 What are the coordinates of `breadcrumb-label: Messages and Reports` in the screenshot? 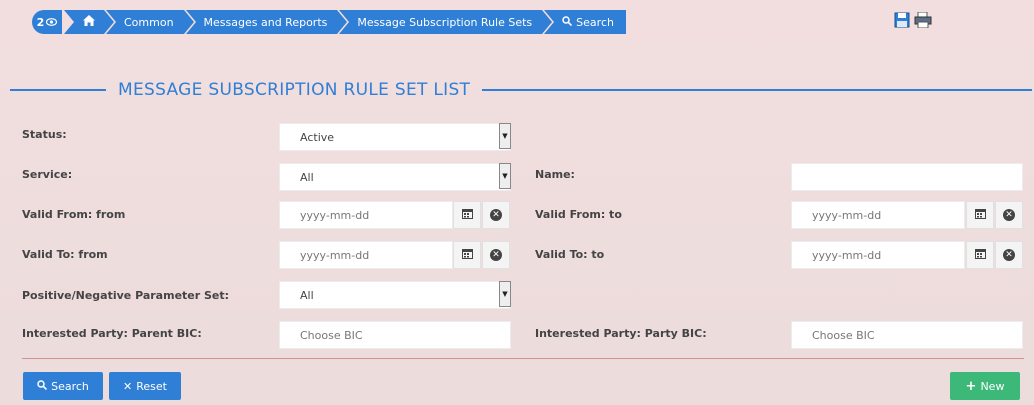 It's located at (265, 22).